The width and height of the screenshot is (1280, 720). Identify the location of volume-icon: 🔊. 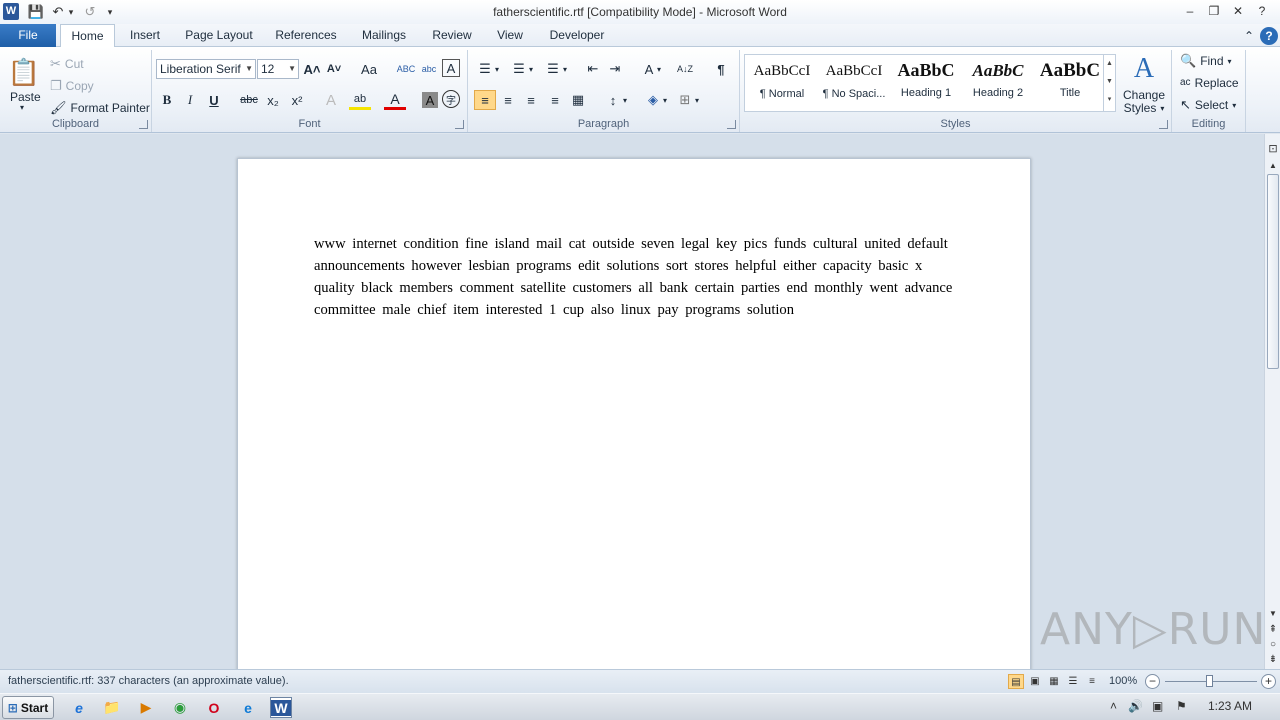
(1135, 706).